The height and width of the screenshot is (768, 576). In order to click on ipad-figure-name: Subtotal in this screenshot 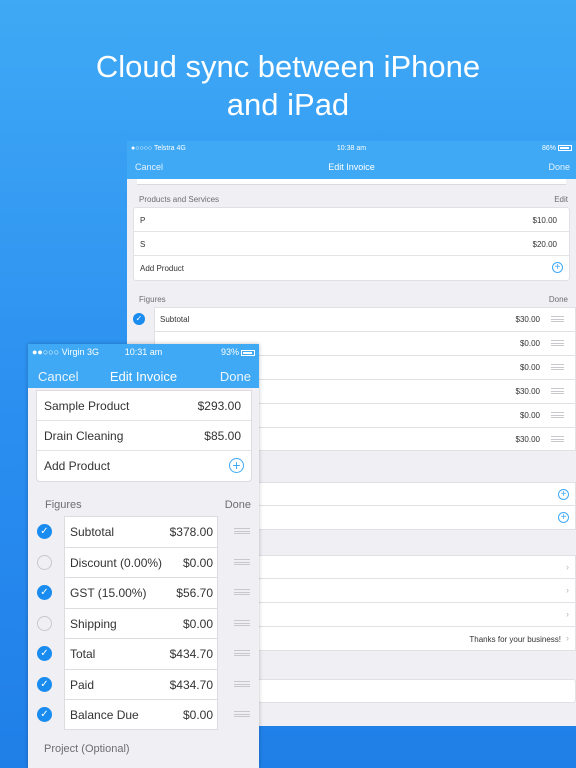, I will do `click(175, 319)`.